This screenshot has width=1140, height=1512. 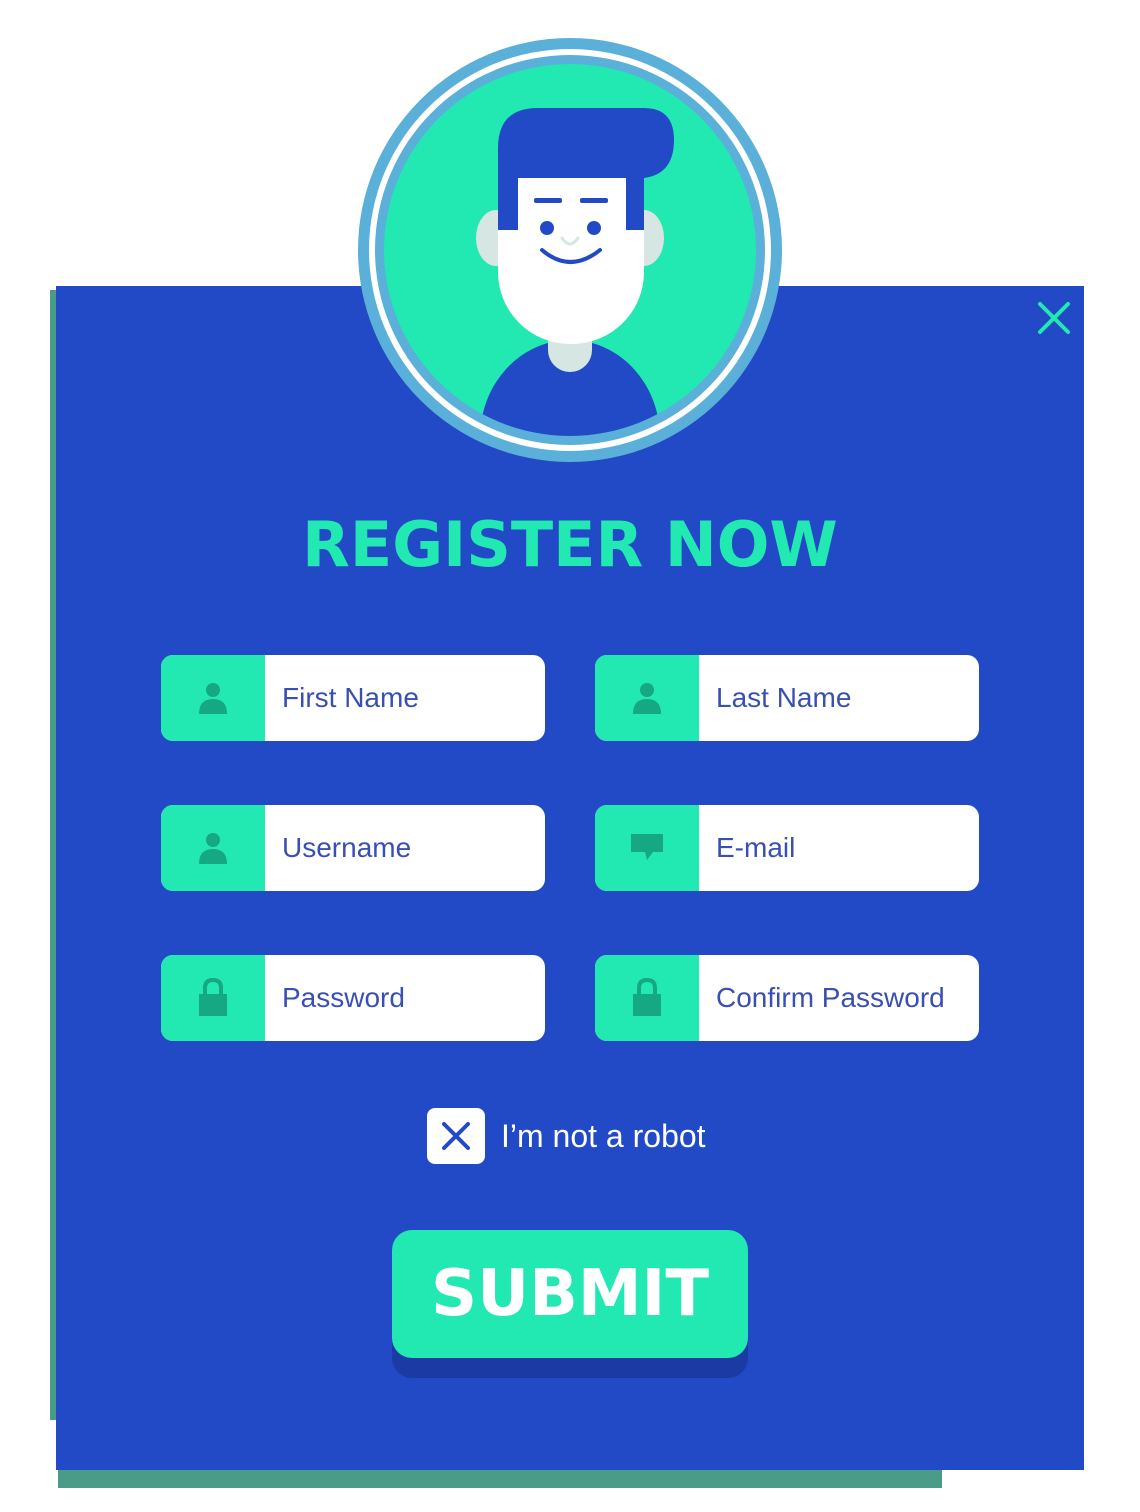 What do you see at coordinates (405, 998) in the screenshot?
I see `password-input` at bounding box center [405, 998].